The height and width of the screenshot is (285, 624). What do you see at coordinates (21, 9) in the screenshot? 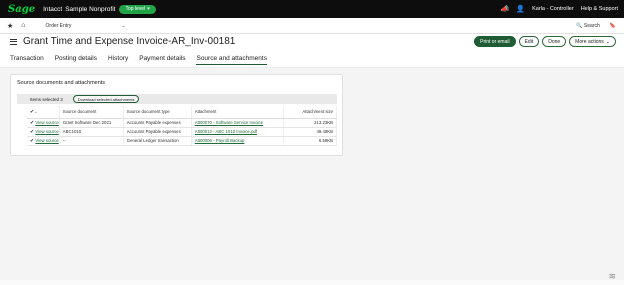
I see `sage-logo: Sage` at bounding box center [21, 9].